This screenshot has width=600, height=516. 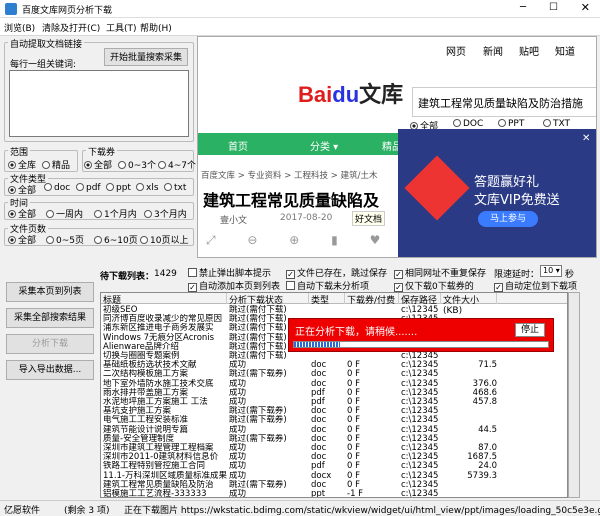 I want to click on table-cell: c:\12345, so click(x=420, y=493).